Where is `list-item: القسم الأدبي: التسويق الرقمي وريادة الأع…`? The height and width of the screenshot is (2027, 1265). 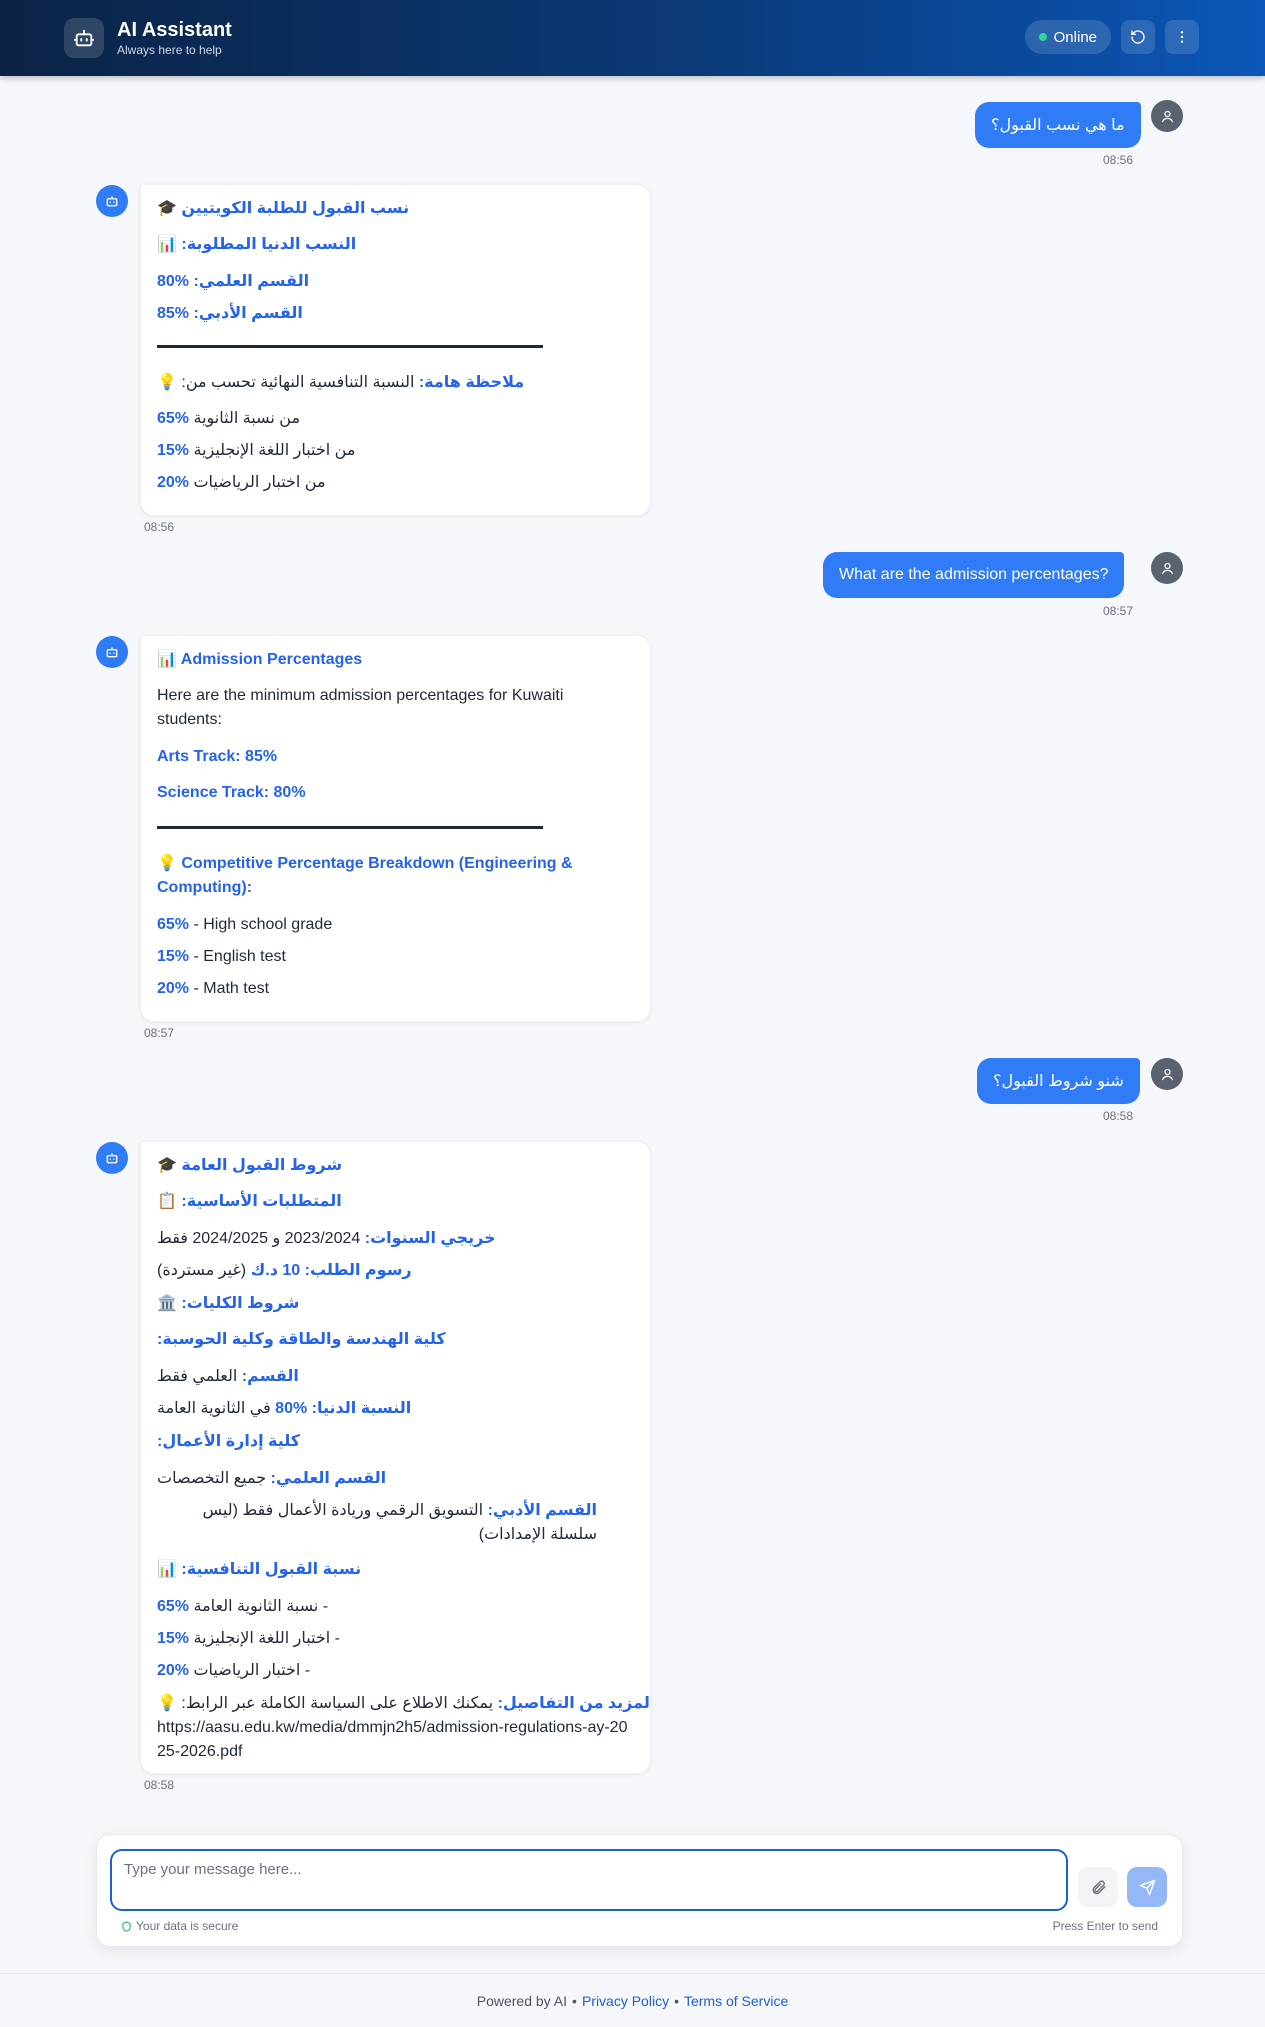 list-item: القسم الأدبي: التسويق الرقمي وريادة الأع… is located at coordinates (399, 1522).